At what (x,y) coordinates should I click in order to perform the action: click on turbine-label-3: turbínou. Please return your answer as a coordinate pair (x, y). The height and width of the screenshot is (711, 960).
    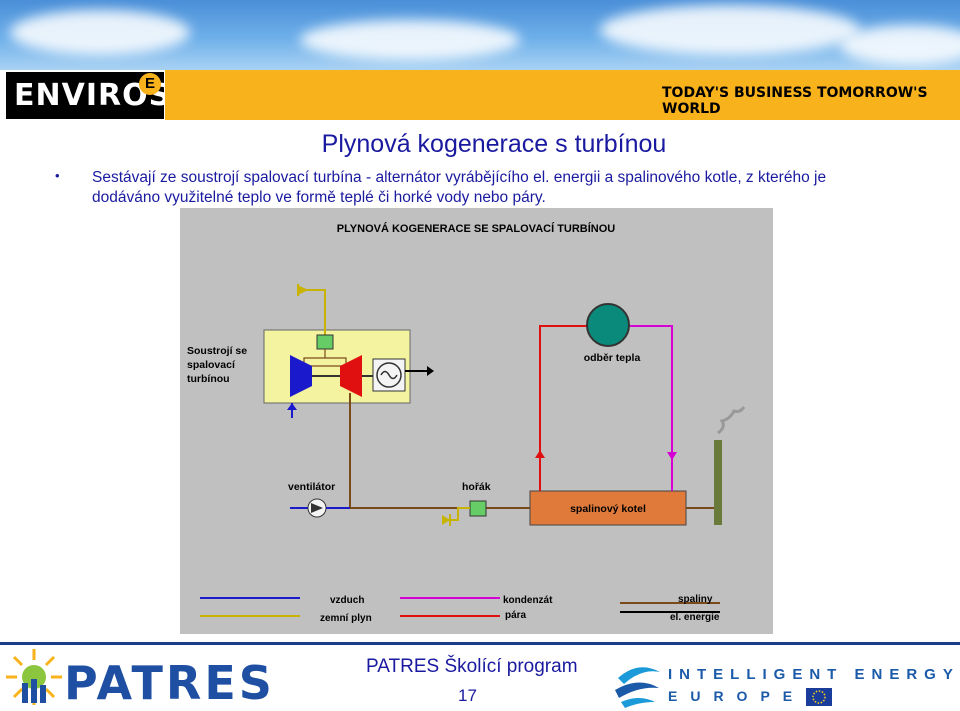
    Looking at the image, I should click on (208, 379).